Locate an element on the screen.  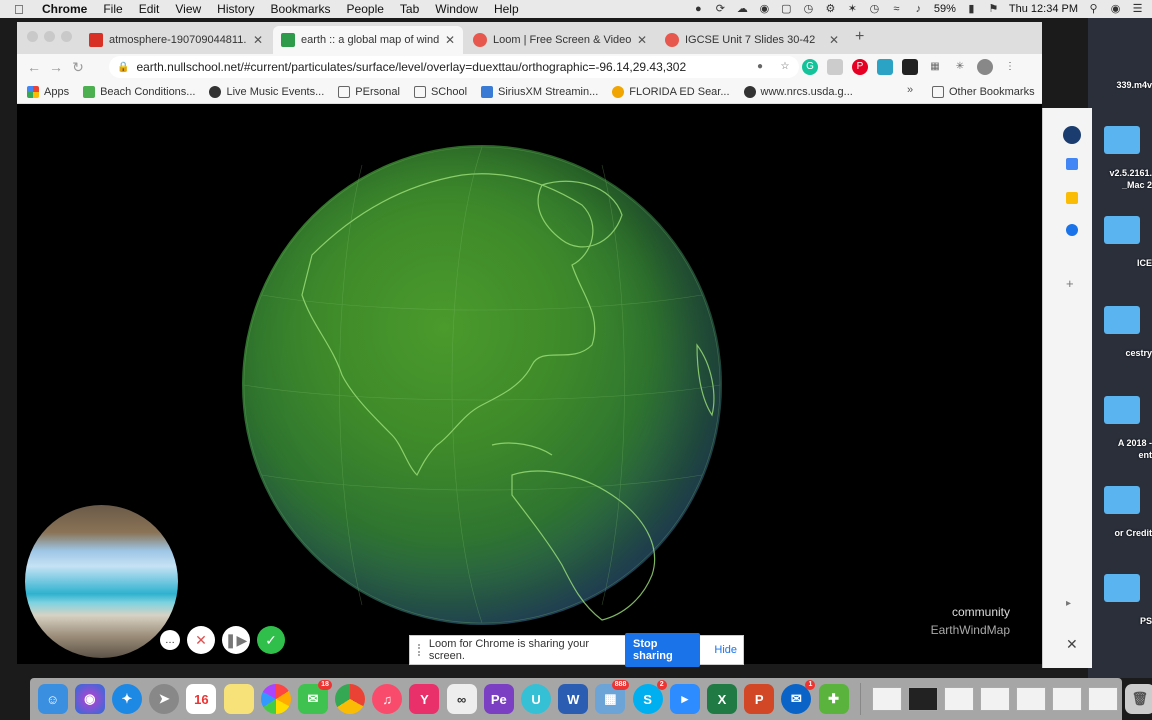
hide-button: Hide is located at coordinates (725, 650).